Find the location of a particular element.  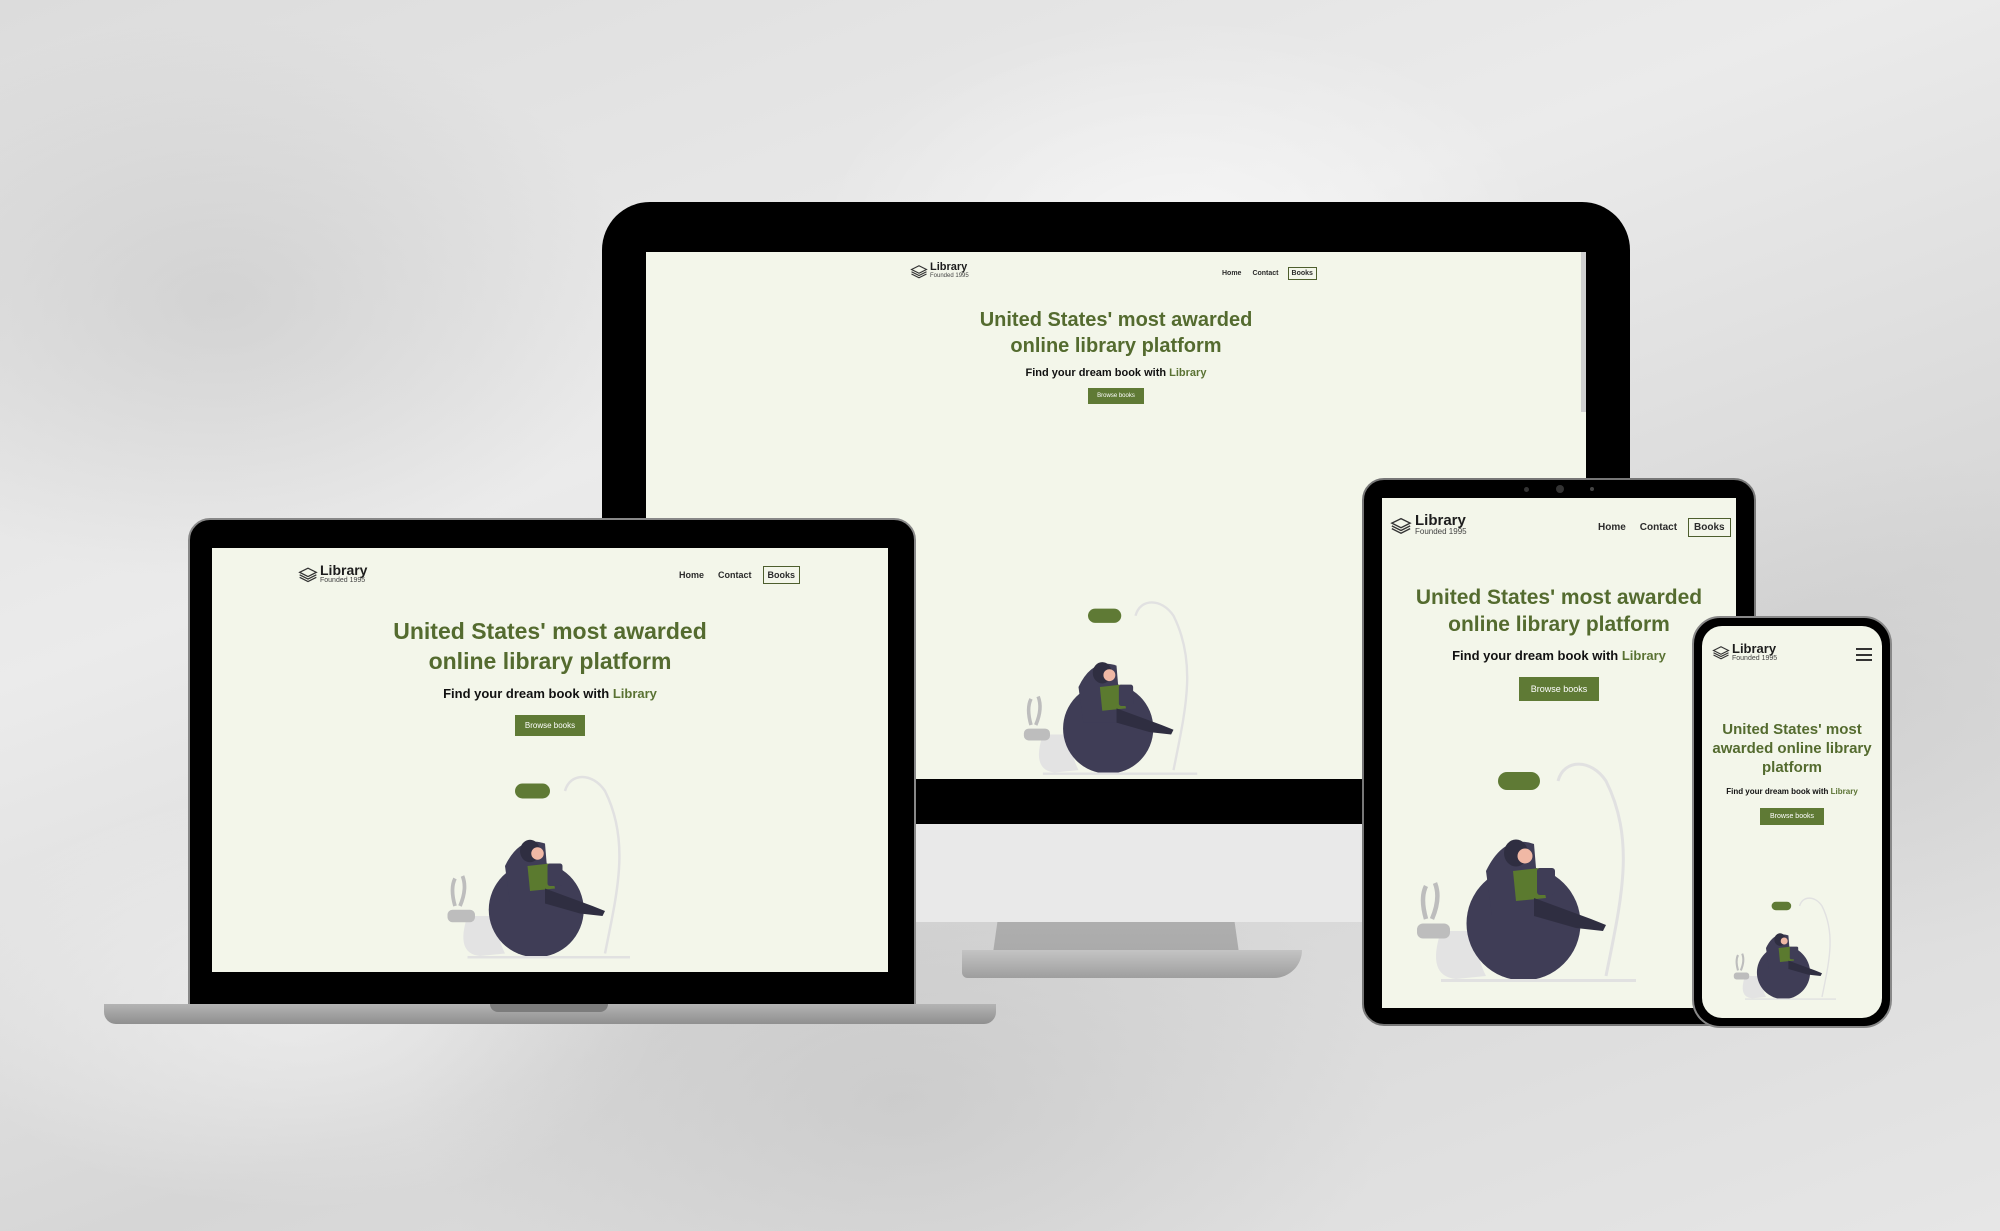

hamburger-menu-icon is located at coordinates (1864, 654).